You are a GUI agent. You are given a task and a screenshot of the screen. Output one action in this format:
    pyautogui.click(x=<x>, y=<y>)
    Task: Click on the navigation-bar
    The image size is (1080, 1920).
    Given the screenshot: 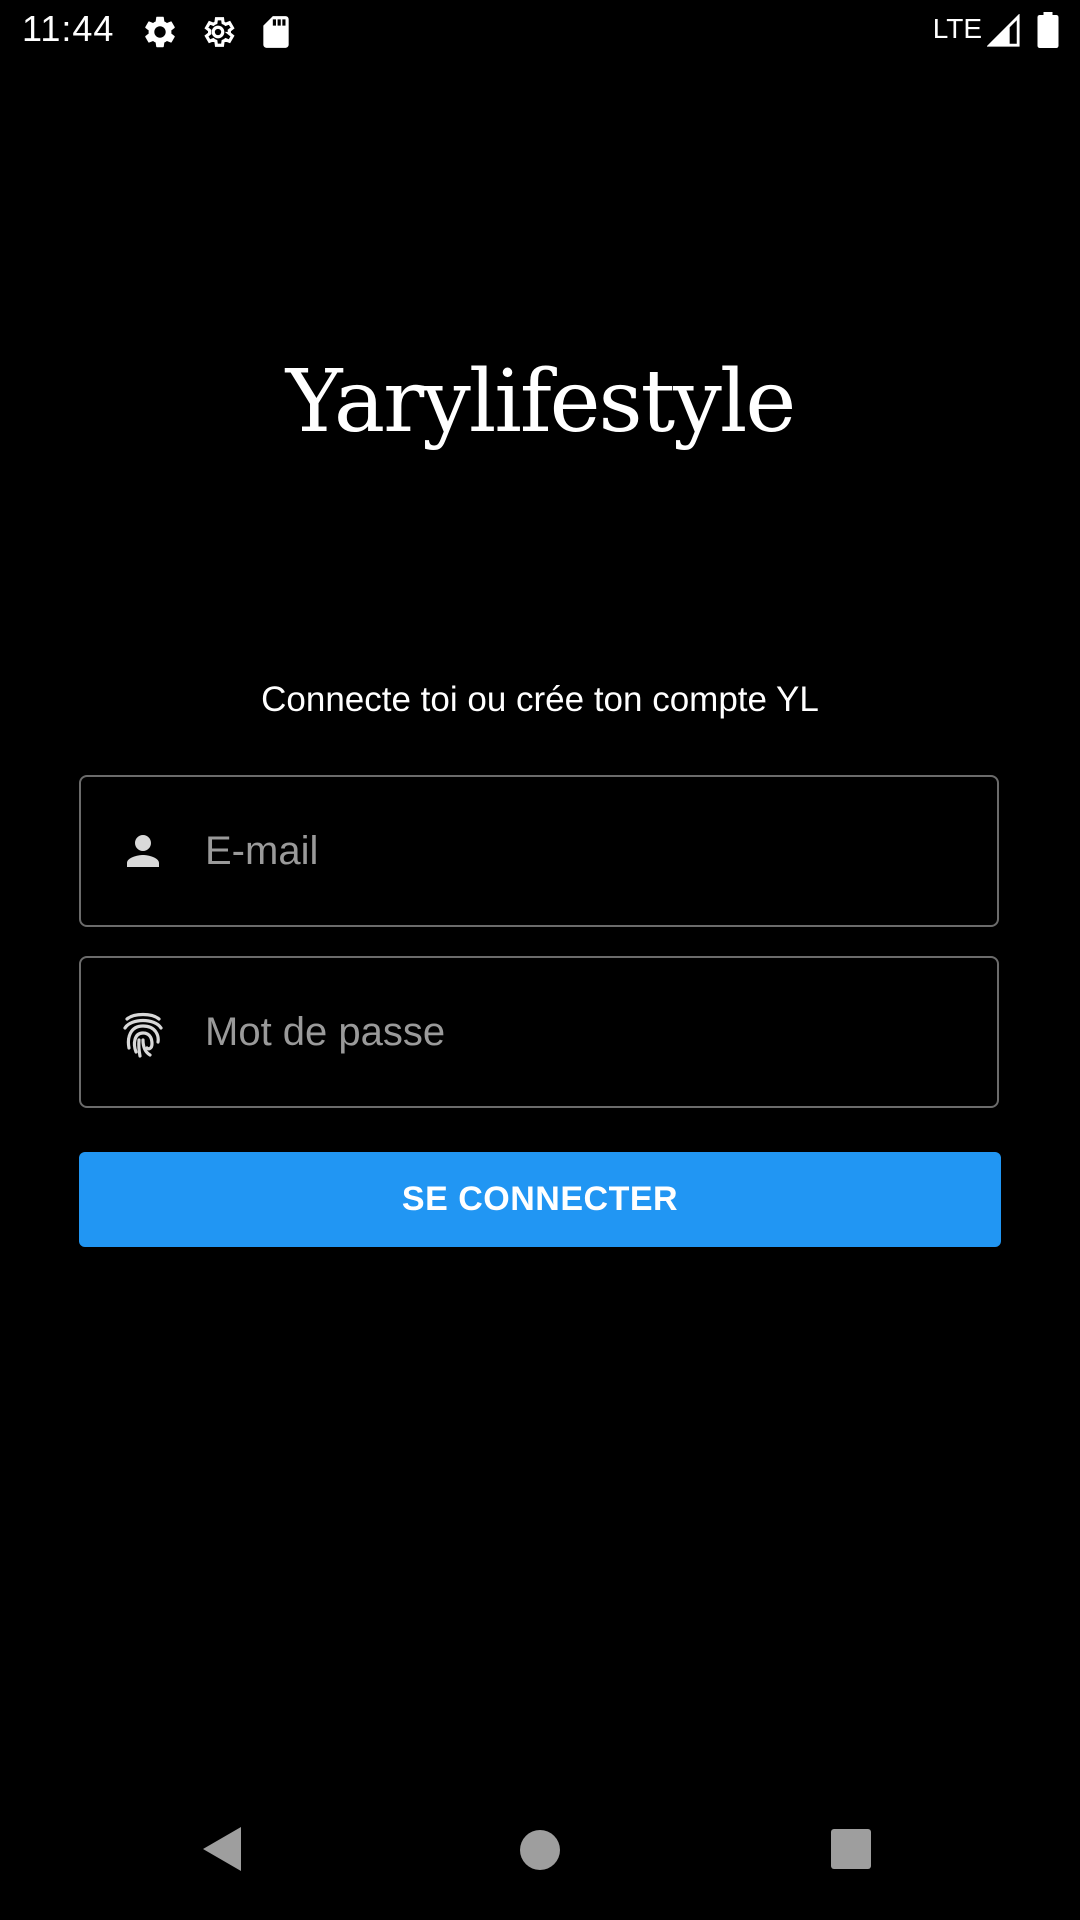 What is the action you would take?
    pyautogui.click(x=540, y=1857)
    